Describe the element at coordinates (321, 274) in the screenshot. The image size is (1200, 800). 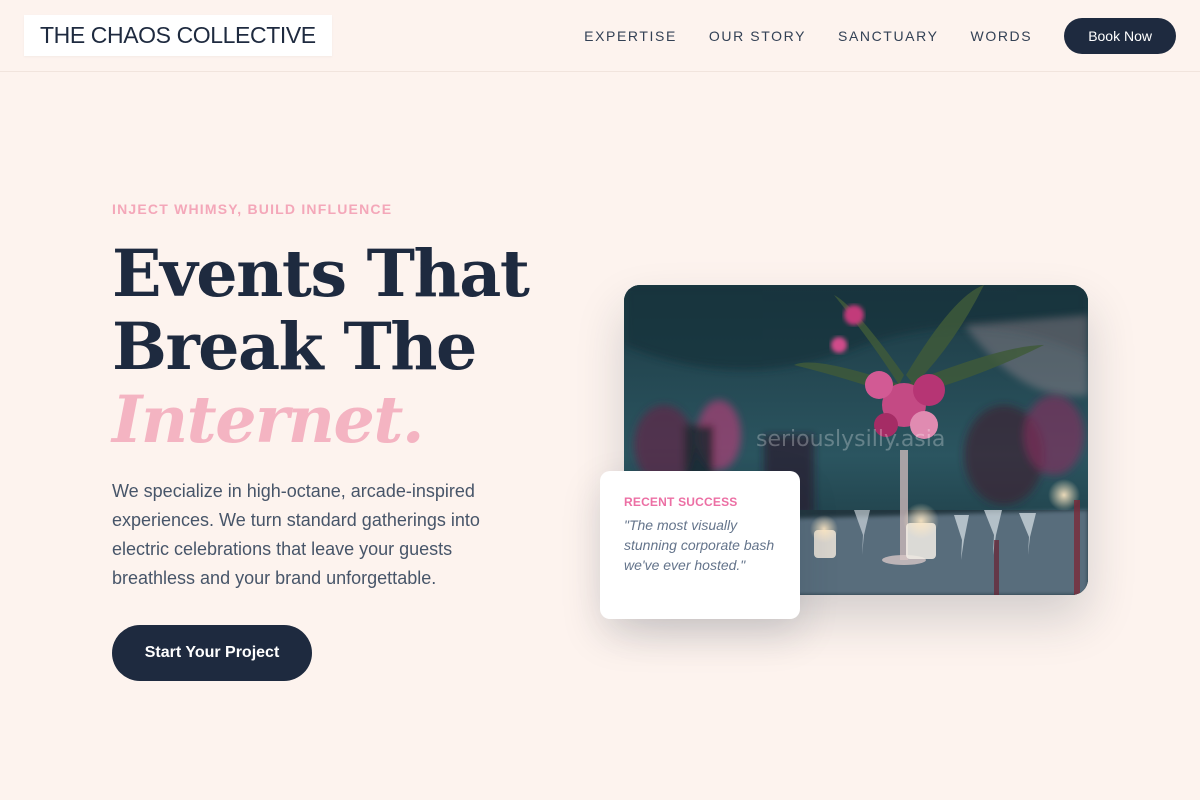
I see `headline-line-1: Events That` at that location.